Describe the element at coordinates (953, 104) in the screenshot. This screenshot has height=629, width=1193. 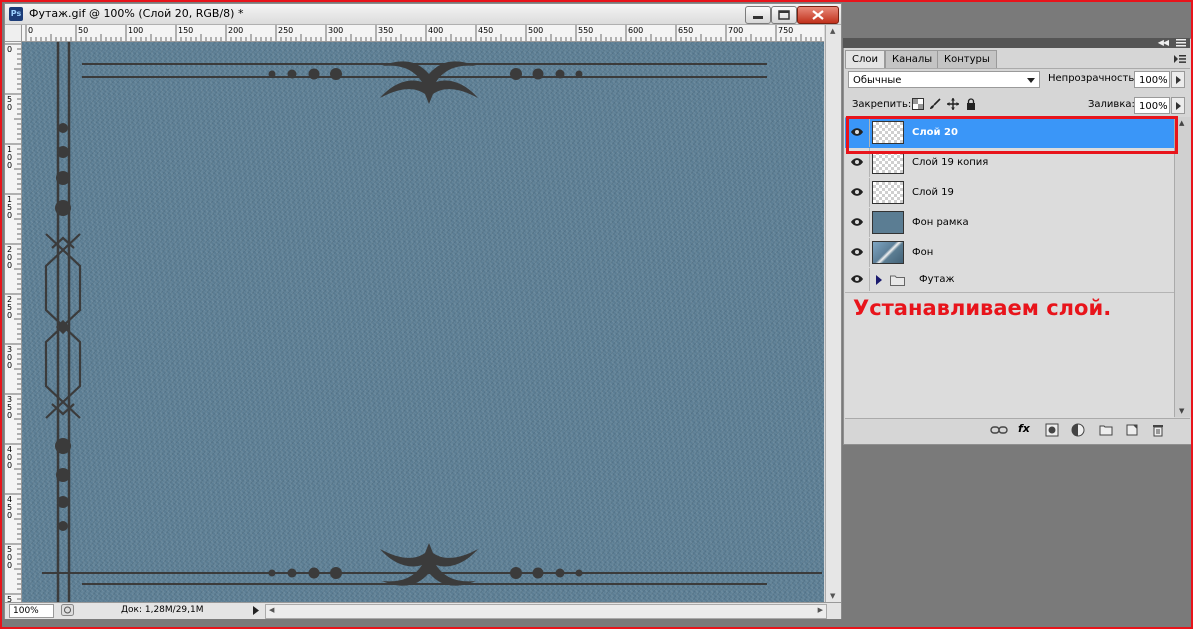
I see `lock-position-move-icon` at that location.